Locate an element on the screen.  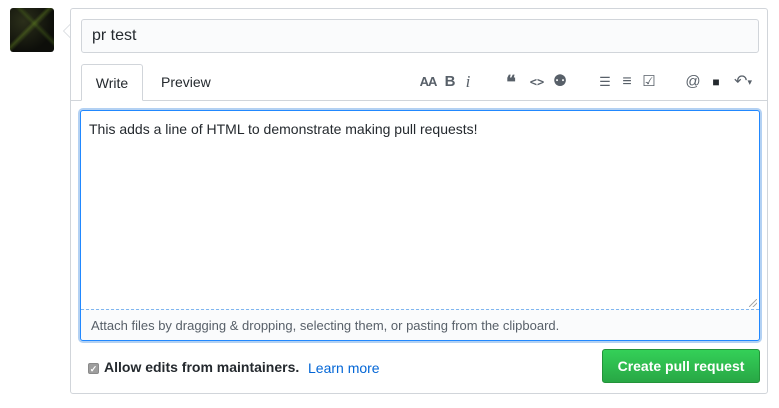
italic-icon: i is located at coordinates (468, 82).